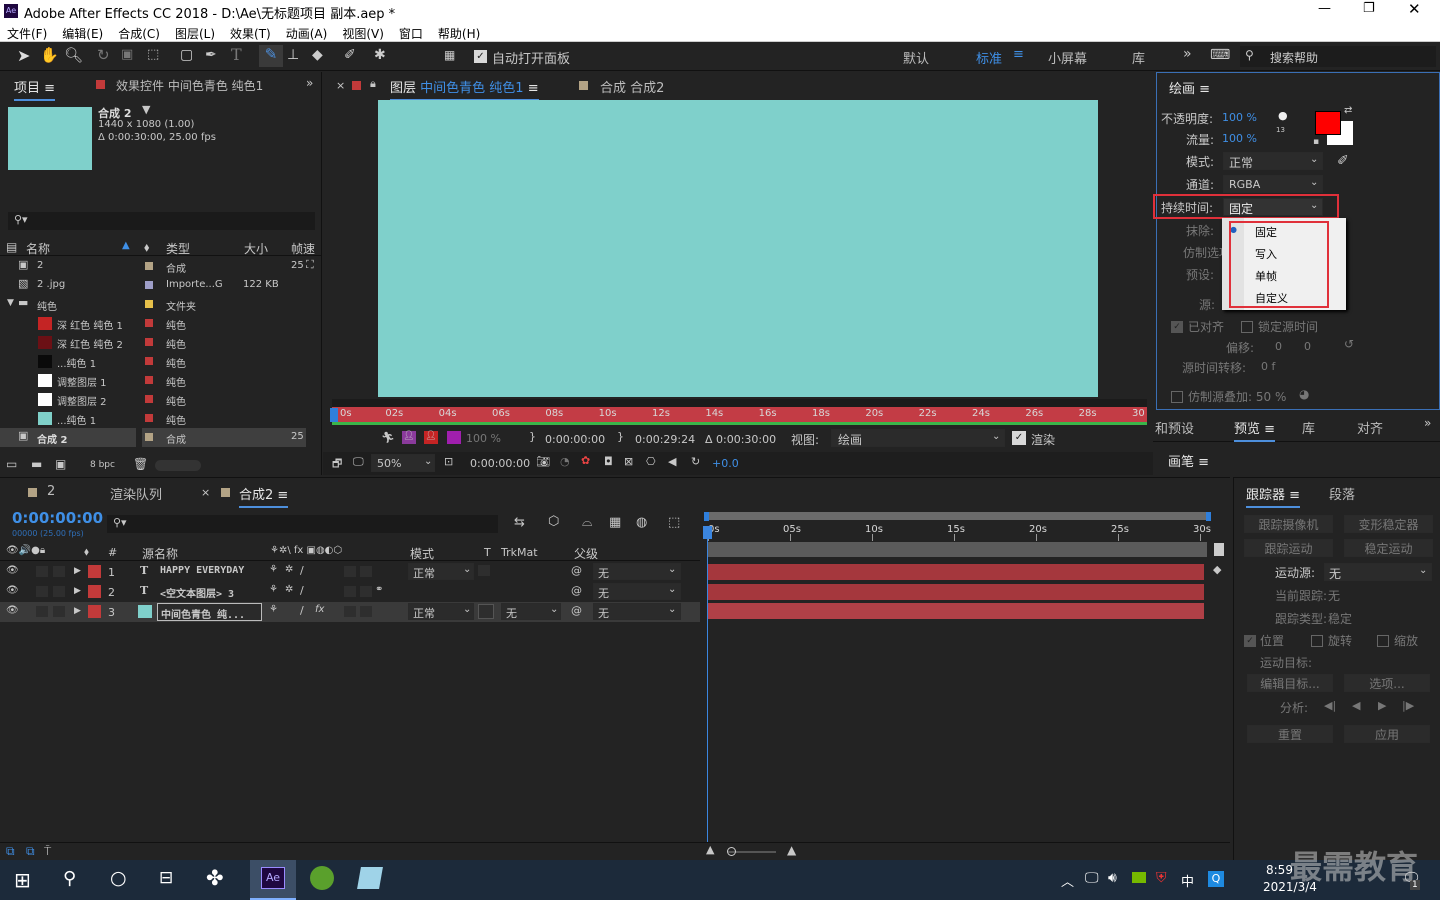 The width and height of the screenshot is (1440, 900). What do you see at coordinates (1067, 880) in the screenshot?
I see `tray-expand-icon: ︿` at bounding box center [1067, 880].